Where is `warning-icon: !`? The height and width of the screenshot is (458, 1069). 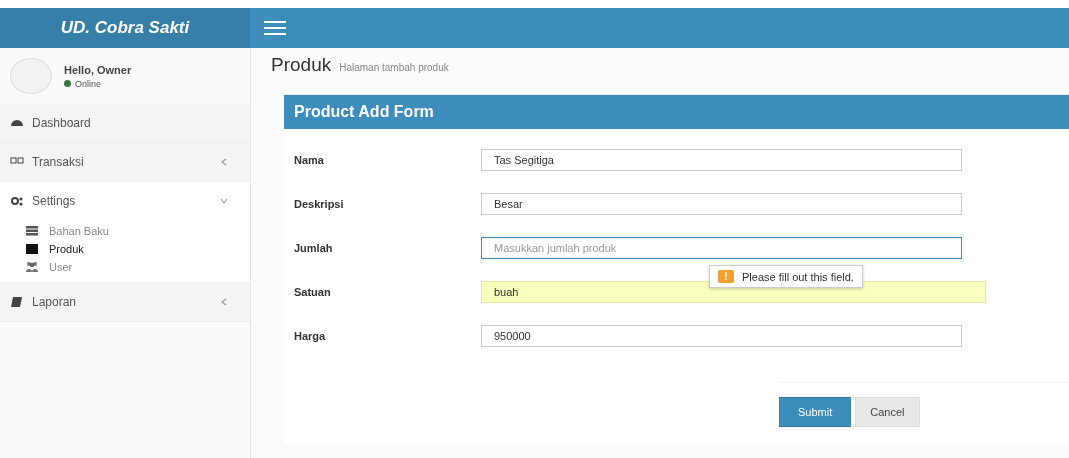
warning-icon: ! is located at coordinates (726, 276).